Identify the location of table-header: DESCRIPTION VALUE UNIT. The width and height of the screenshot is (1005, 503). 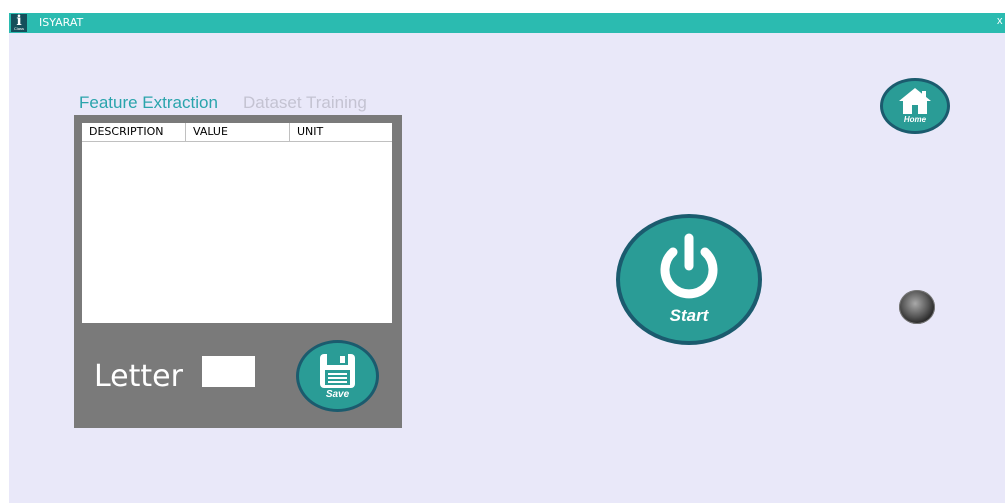
(237, 132).